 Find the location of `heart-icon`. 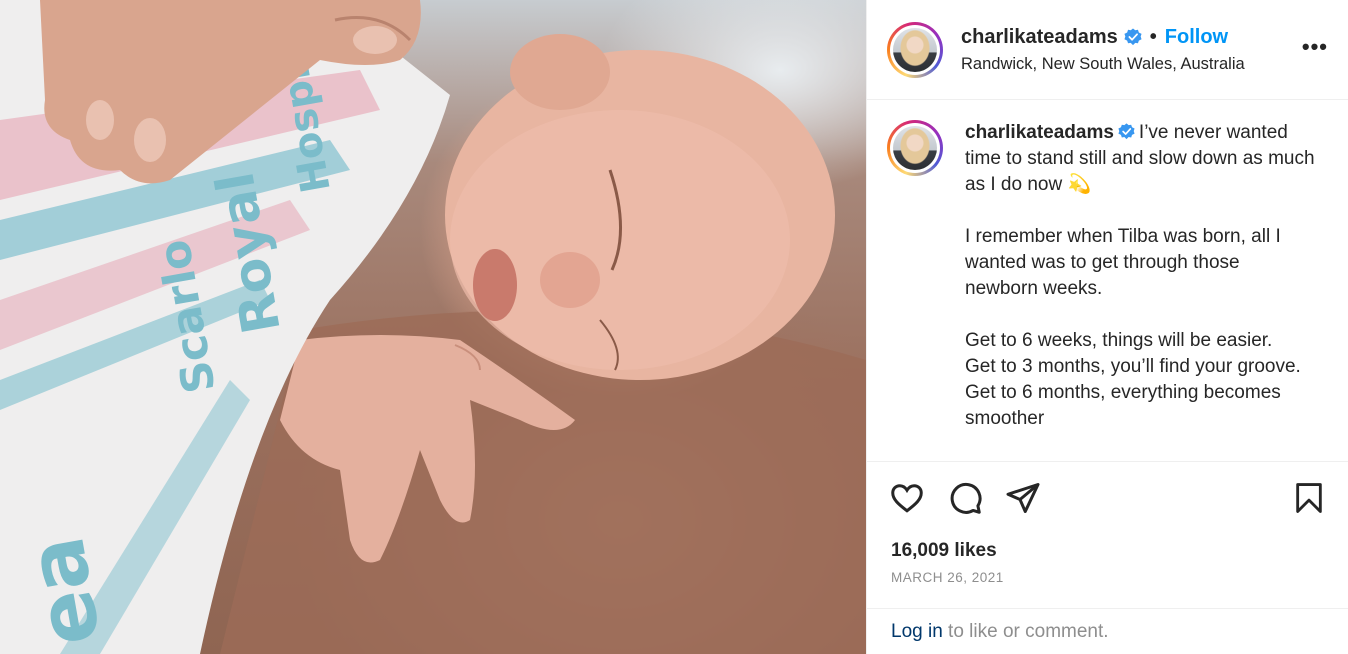

heart-icon is located at coordinates (907, 498).